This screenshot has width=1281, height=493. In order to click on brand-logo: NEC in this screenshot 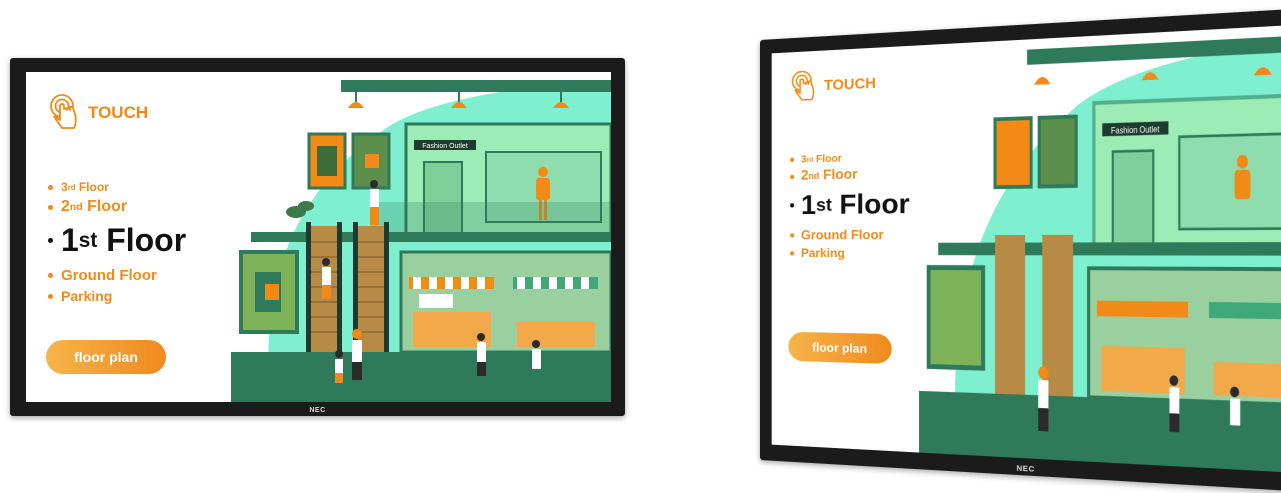, I will do `click(317, 410)`.